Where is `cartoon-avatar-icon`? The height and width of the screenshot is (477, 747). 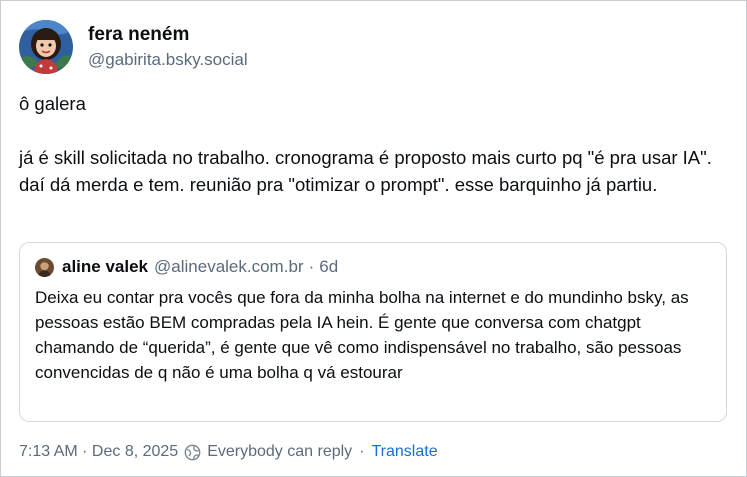 cartoon-avatar-icon is located at coordinates (46, 47).